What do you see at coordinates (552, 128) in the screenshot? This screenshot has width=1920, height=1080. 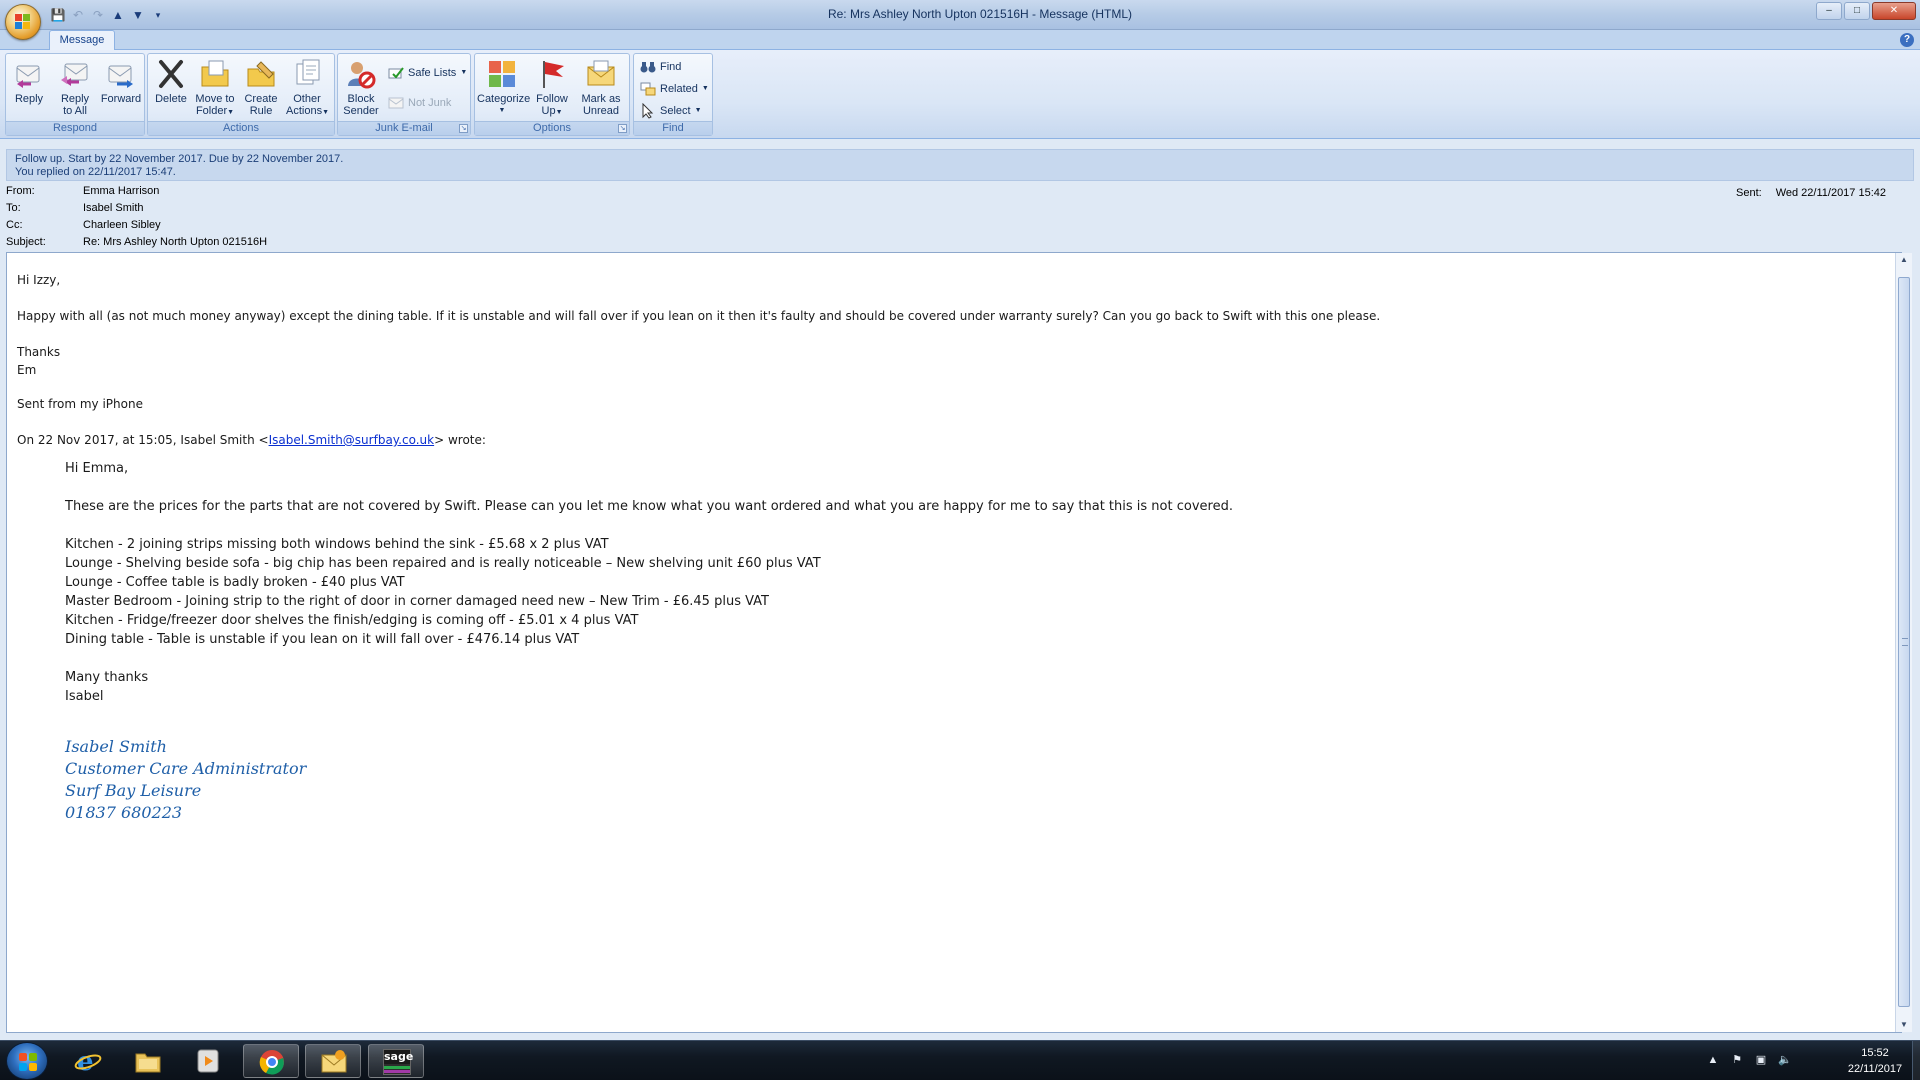 I see `group-label-options: Options` at bounding box center [552, 128].